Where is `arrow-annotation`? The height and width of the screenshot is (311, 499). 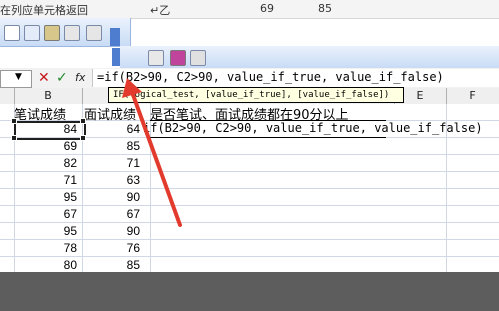
arrow-annotation is located at coordinates (152, 152).